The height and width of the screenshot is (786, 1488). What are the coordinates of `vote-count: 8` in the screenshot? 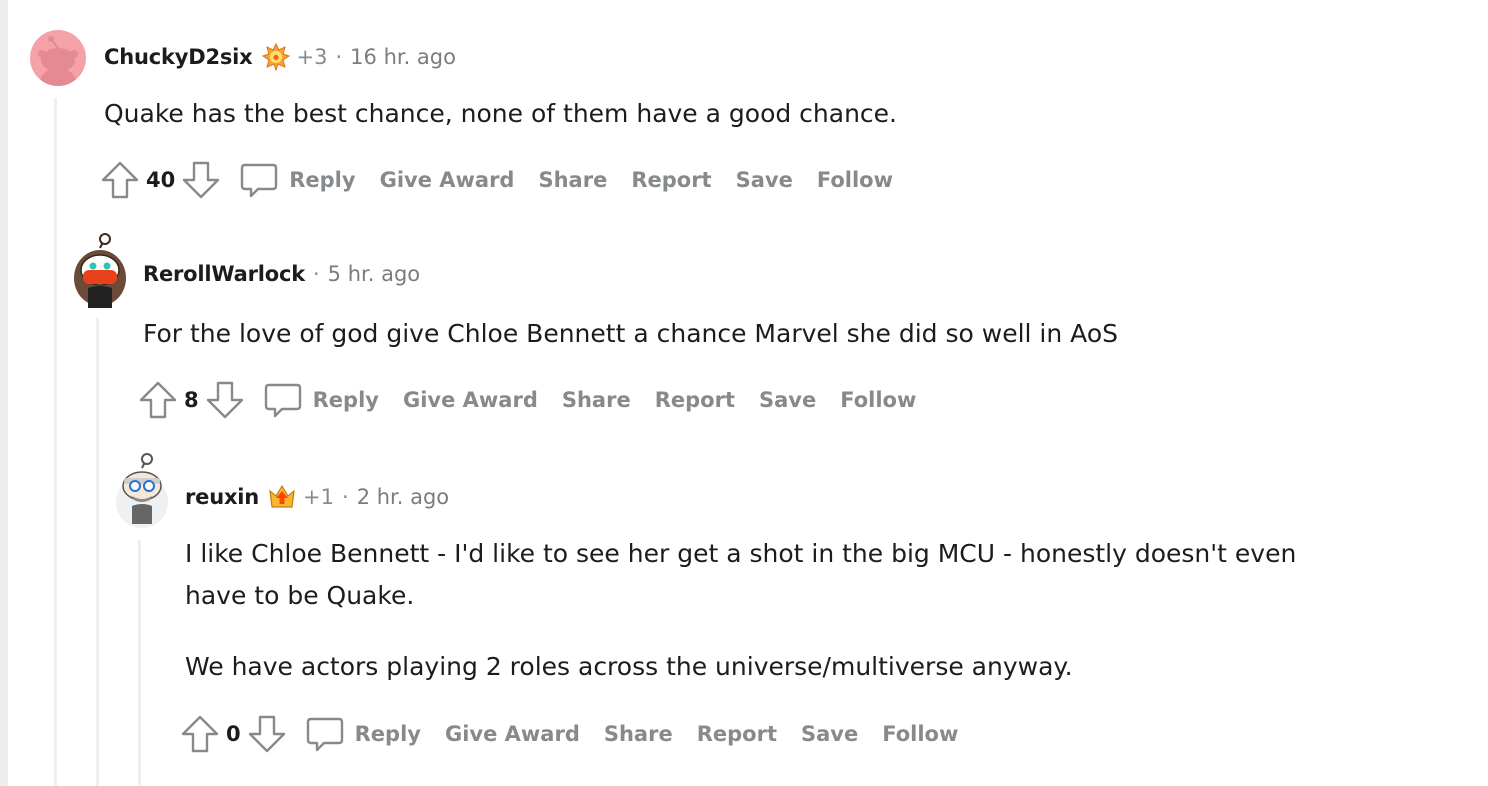 It's located at (191, 400).